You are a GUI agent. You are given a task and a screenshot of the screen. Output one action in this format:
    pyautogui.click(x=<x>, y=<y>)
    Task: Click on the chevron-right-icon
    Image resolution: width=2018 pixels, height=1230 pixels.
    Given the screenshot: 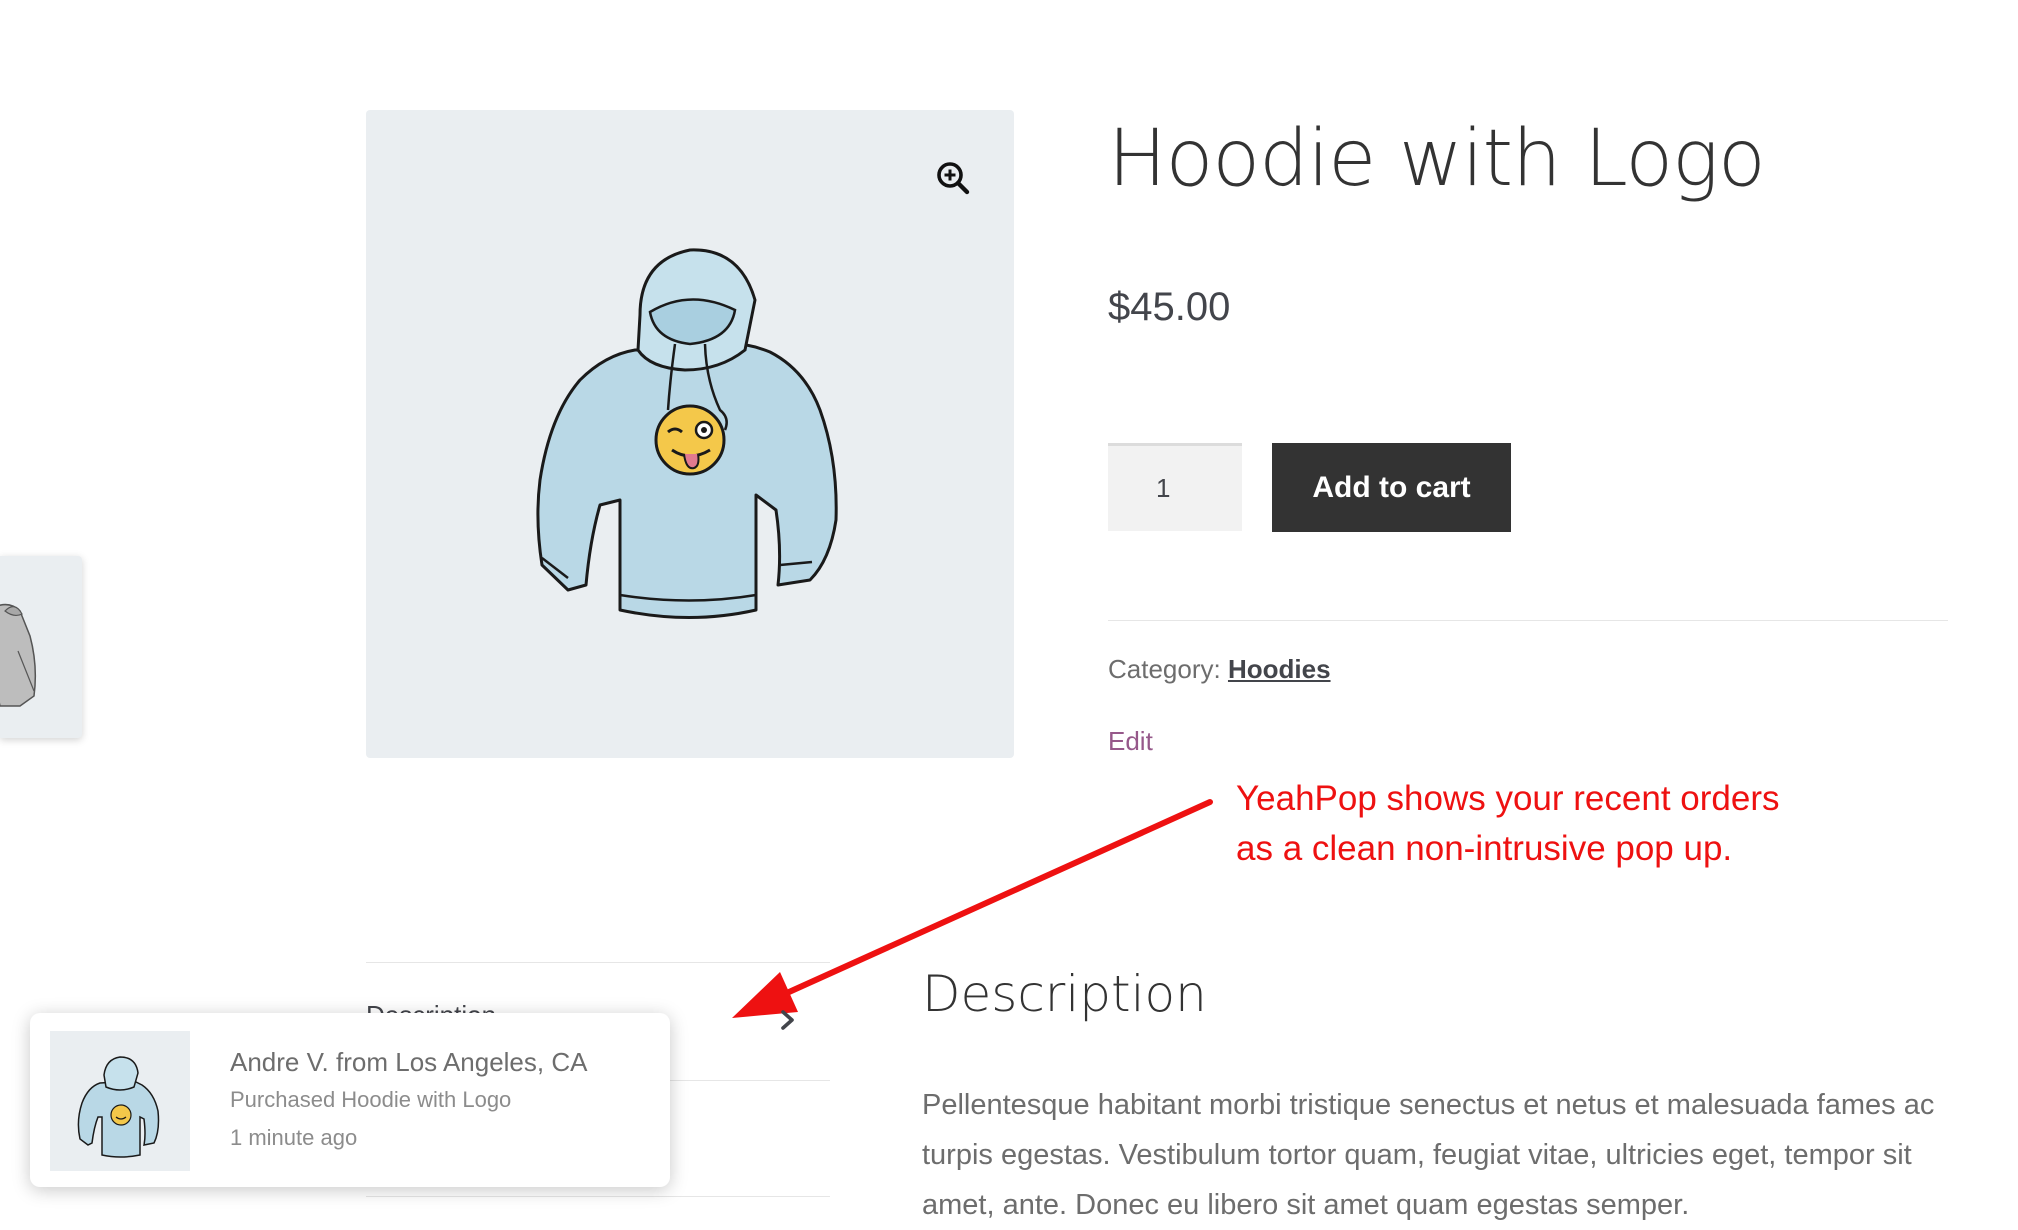 What is the action you would take?
    pyautogui.click(x=788, y=1022)
    